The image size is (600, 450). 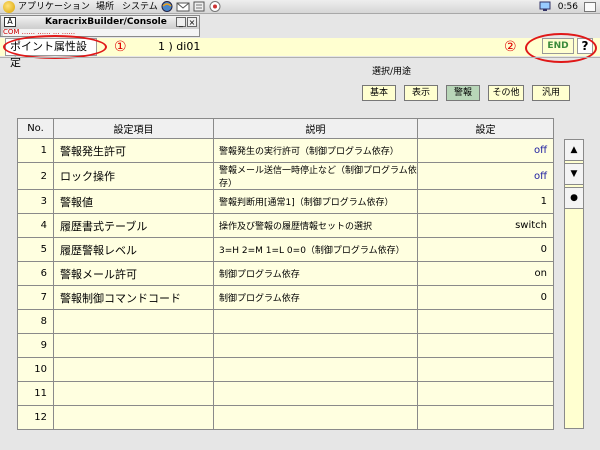 I want to click on network-icon, so click(x=545, y=6).